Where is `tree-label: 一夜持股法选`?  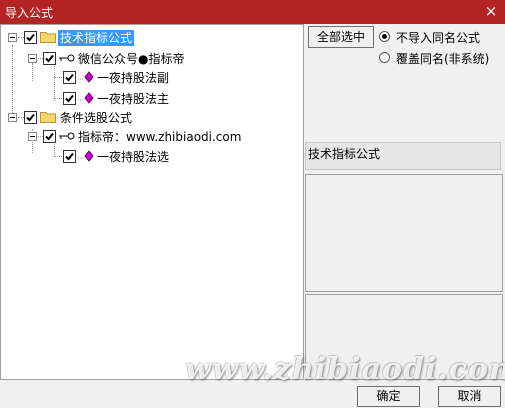 tree-label: 一夜持股法选 is located at coordinates (133, 157).